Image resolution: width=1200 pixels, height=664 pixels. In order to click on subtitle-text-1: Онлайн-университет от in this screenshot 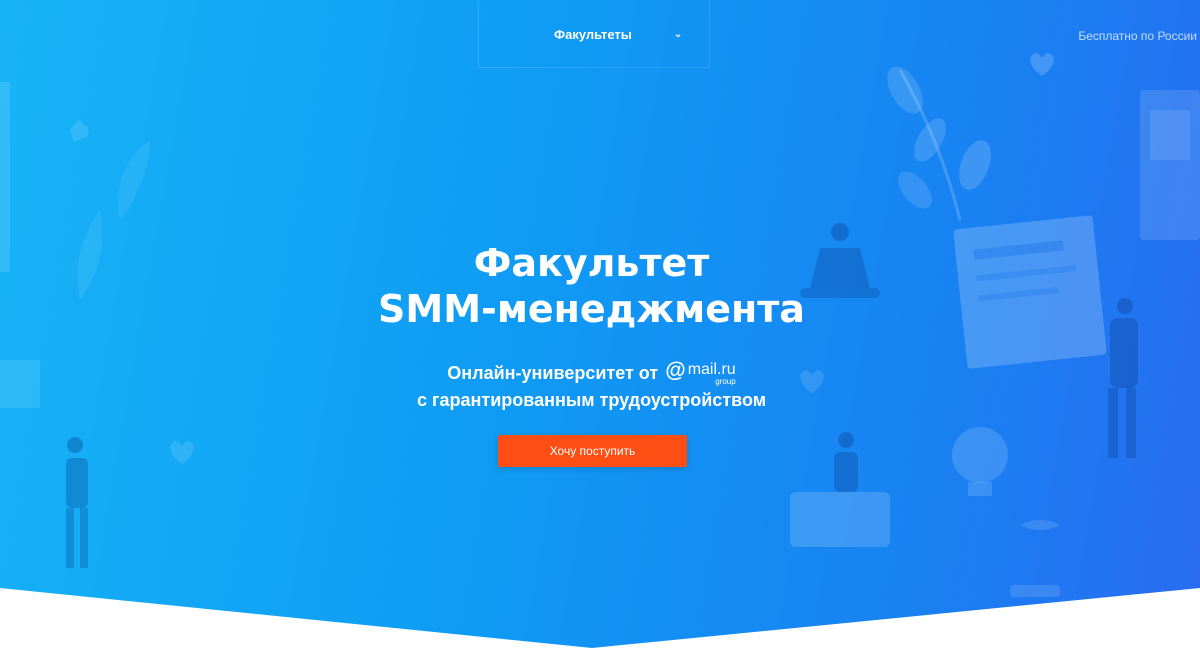, I will do `click(553, 373)`.